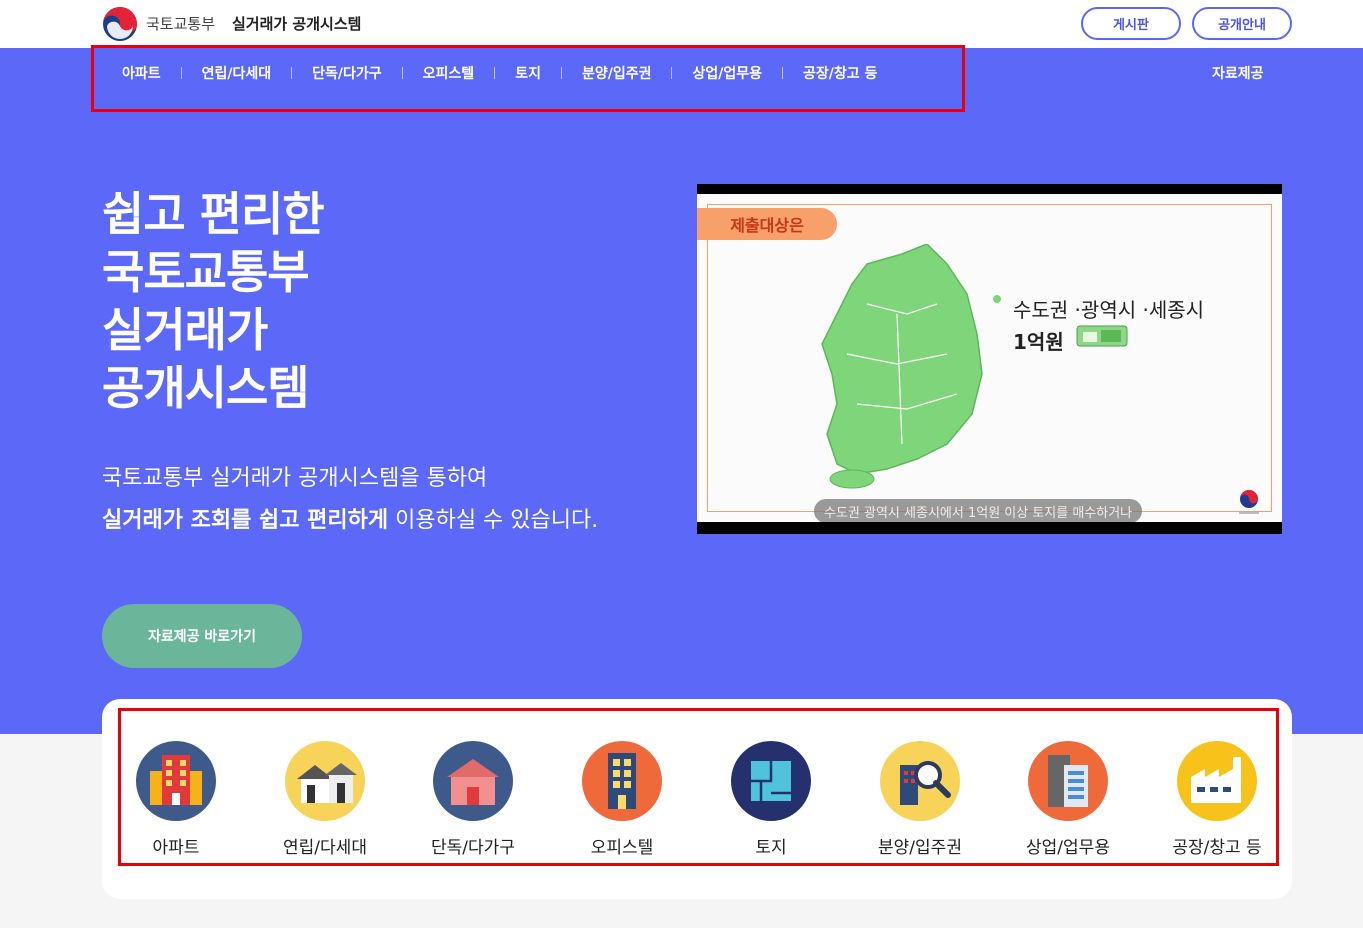 The height and width of the screenshot is (928, 1363). I want to click on hero-title-line: 실거래가, so click(185, 330).